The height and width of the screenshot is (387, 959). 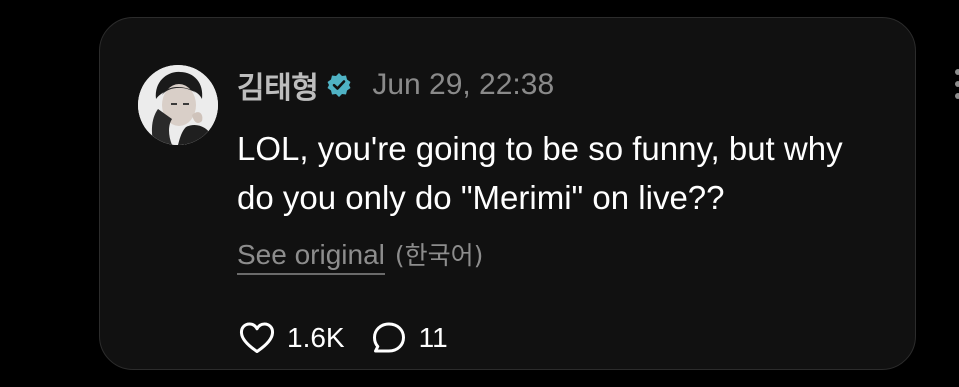 I want to click on like-count: 1.6K, so click(x=316, y=337).